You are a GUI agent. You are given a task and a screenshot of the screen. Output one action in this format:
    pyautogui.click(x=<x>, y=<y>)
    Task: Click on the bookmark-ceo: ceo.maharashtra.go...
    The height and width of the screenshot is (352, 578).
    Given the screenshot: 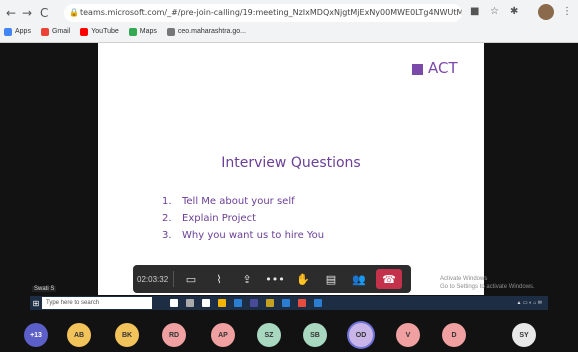 What is the action you would take?
    pyautogui.click(x=206, y=32)
    